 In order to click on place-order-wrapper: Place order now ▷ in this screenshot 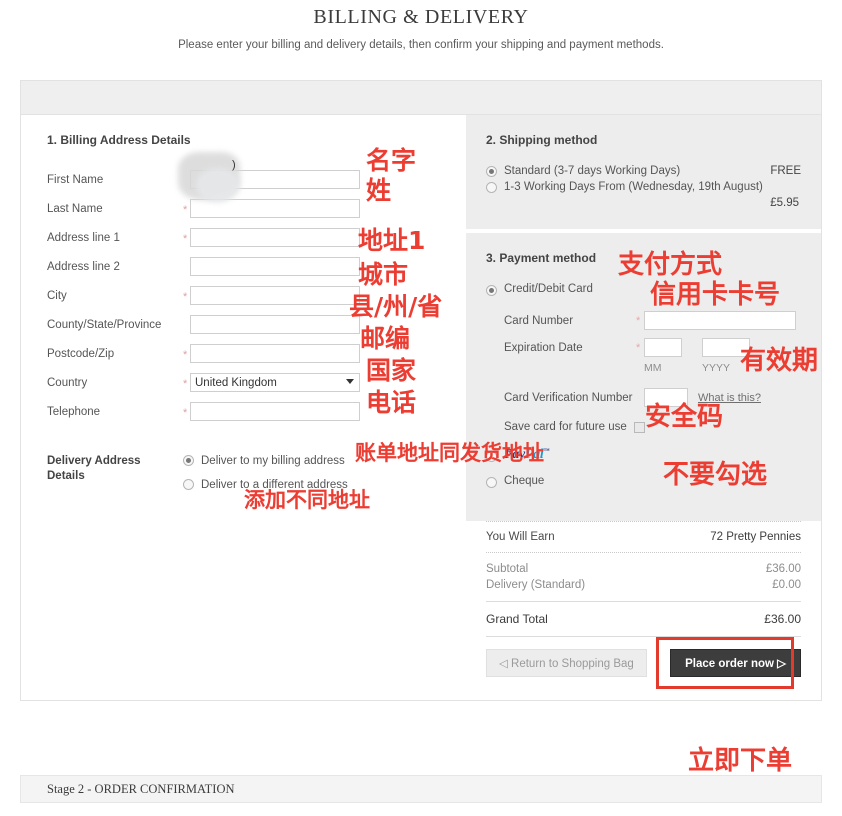, I will do `click(728, 663)`.